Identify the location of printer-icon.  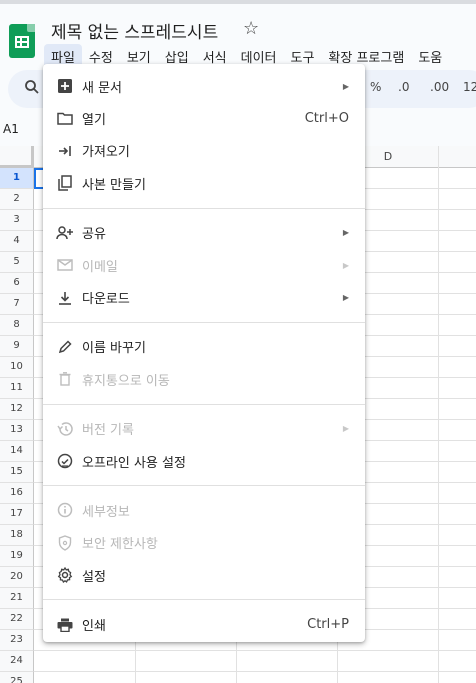
(65, 625).